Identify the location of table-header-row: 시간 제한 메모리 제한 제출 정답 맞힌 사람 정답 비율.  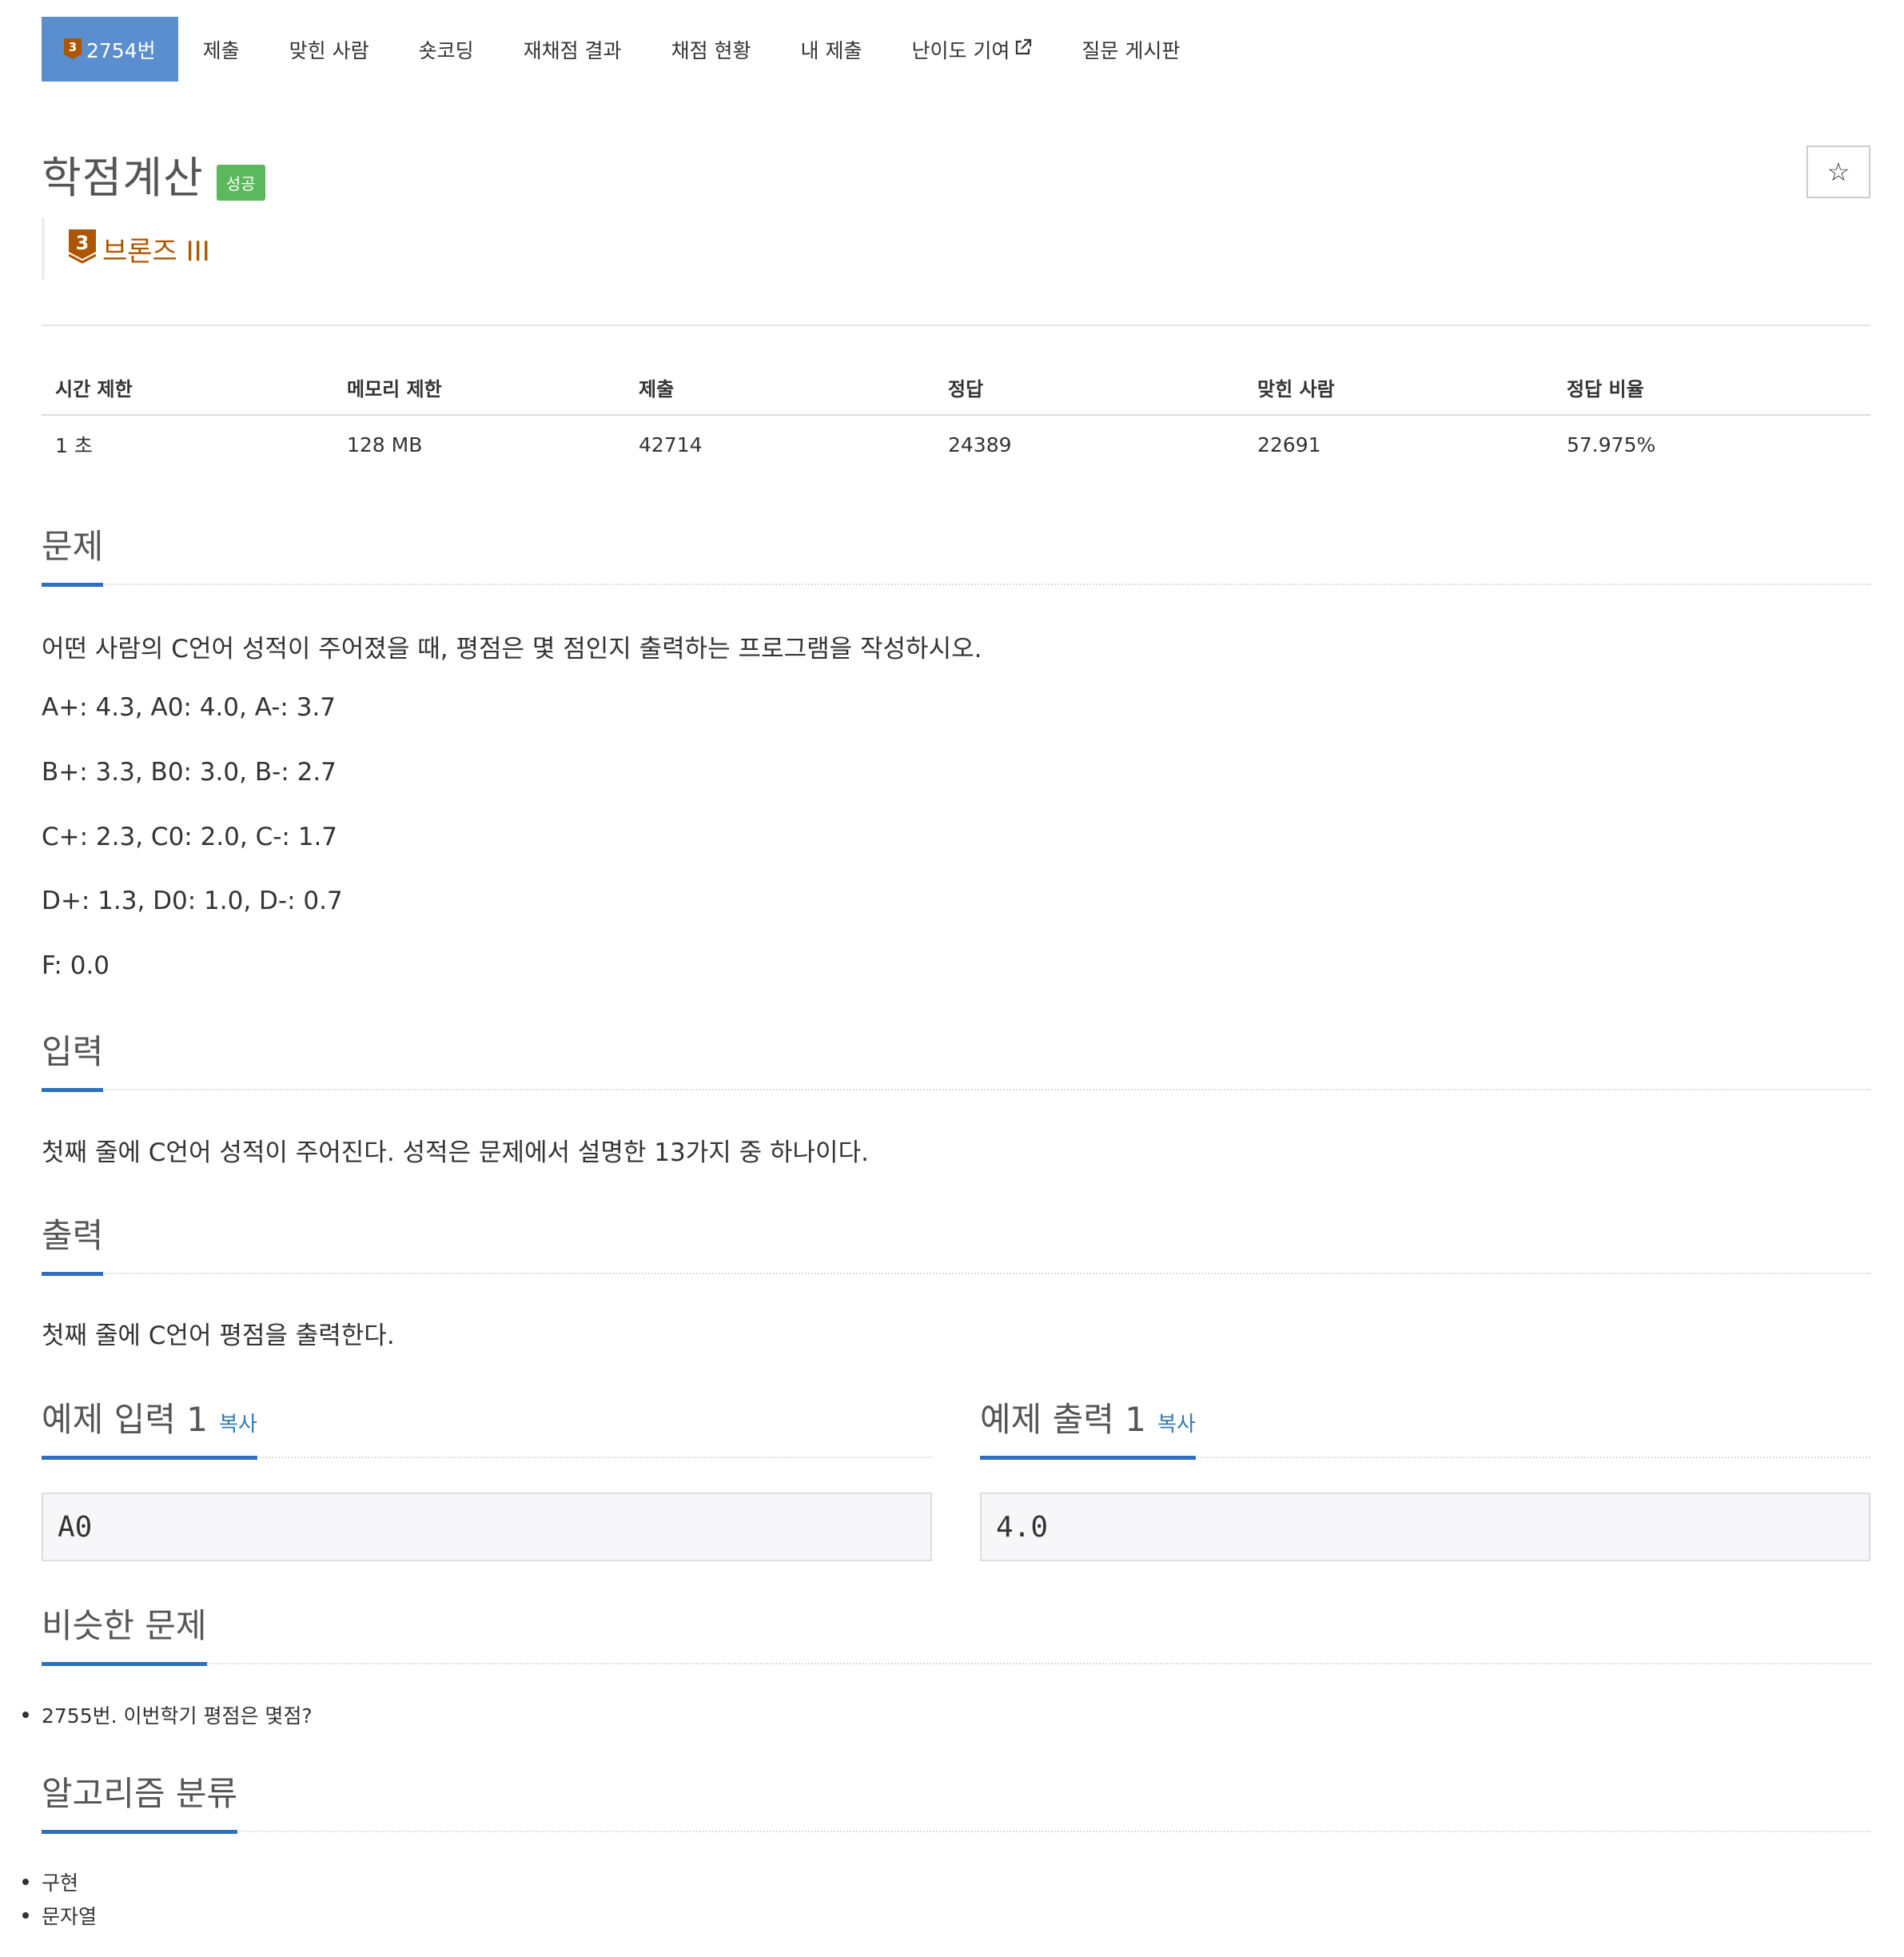
(956, 388).